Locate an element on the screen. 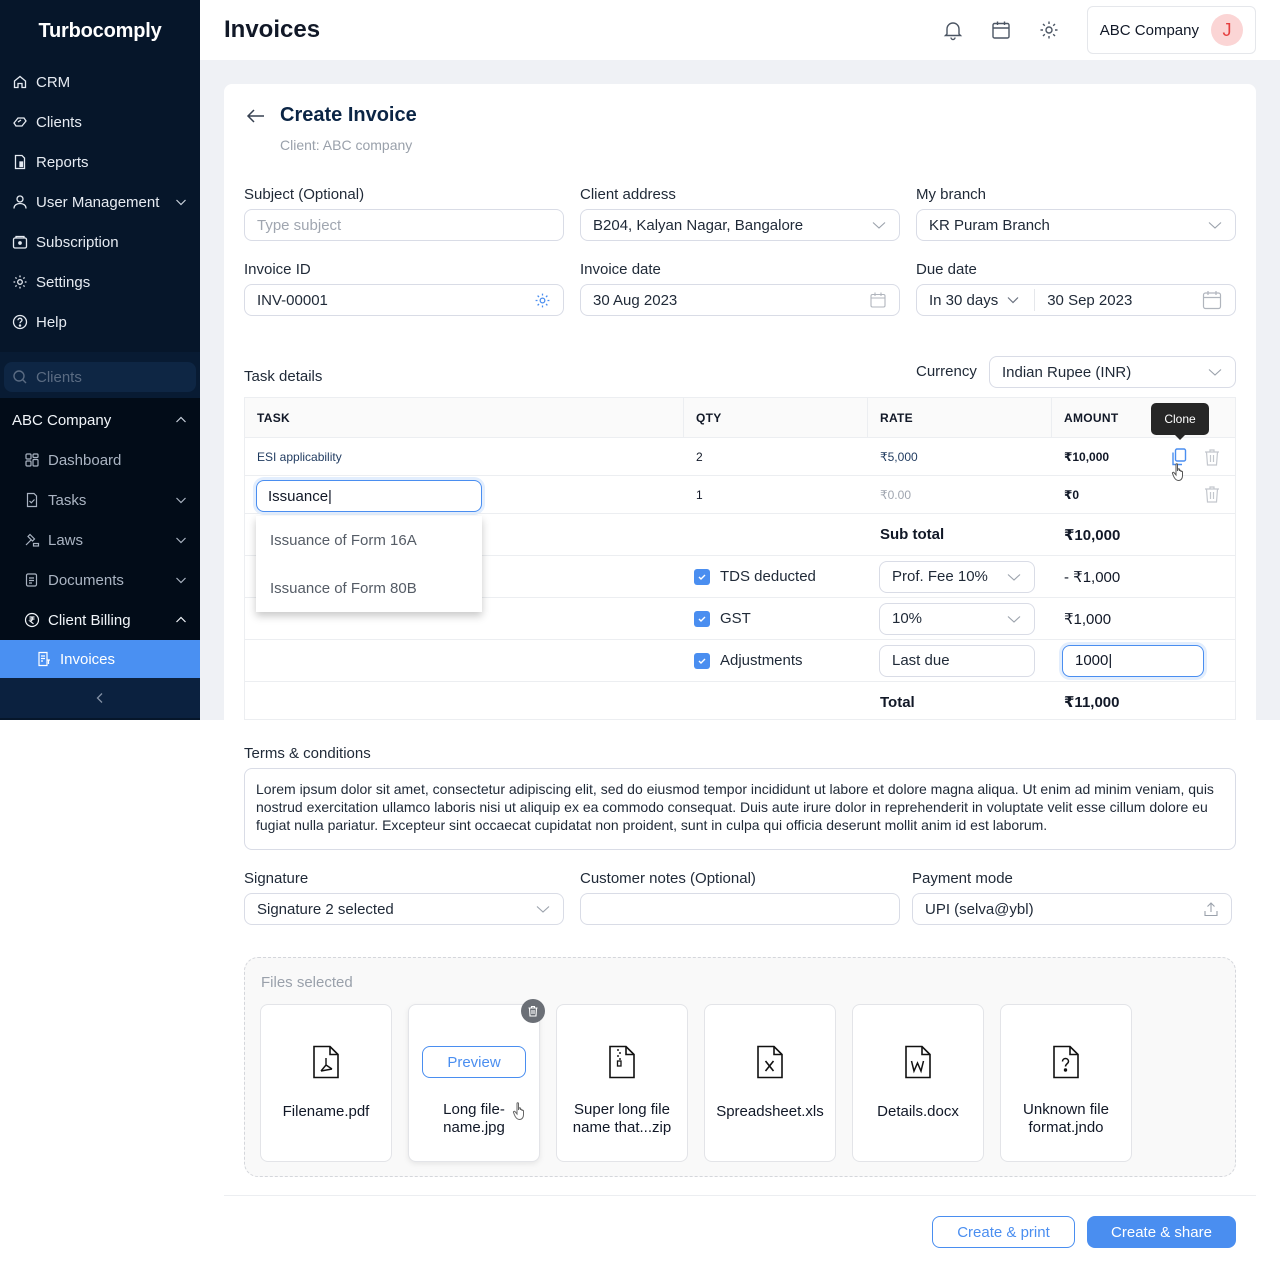 The height and width of the screenshot is (1267, 1280). collapse-sidebar-button is located at coordinates (100, 698).